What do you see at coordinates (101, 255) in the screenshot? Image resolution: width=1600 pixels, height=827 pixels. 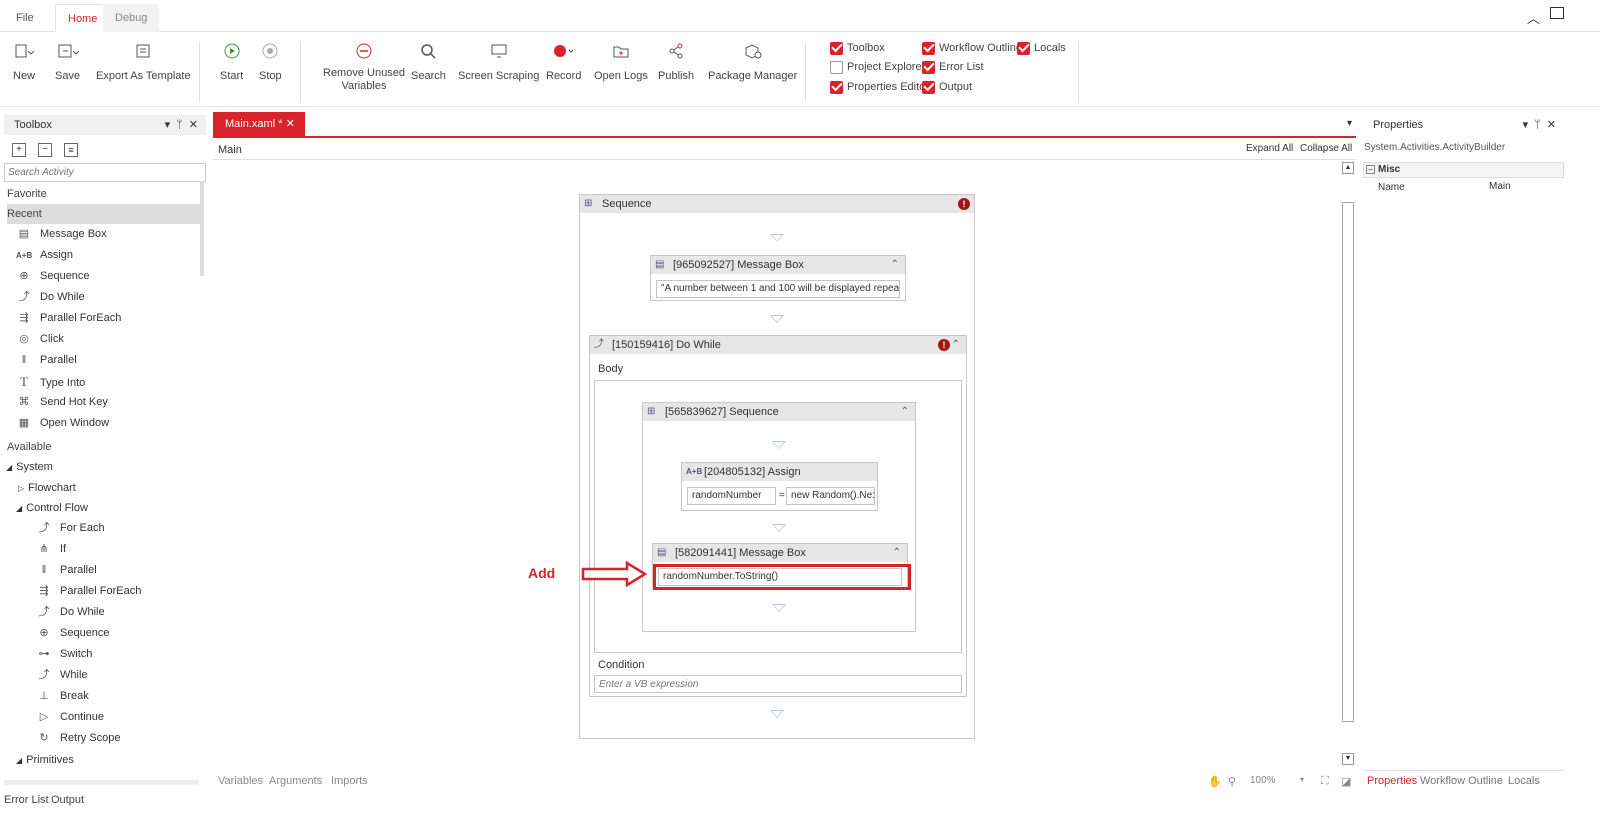 I see `list-item: A+B Assign` at bounding box center [101, 255].